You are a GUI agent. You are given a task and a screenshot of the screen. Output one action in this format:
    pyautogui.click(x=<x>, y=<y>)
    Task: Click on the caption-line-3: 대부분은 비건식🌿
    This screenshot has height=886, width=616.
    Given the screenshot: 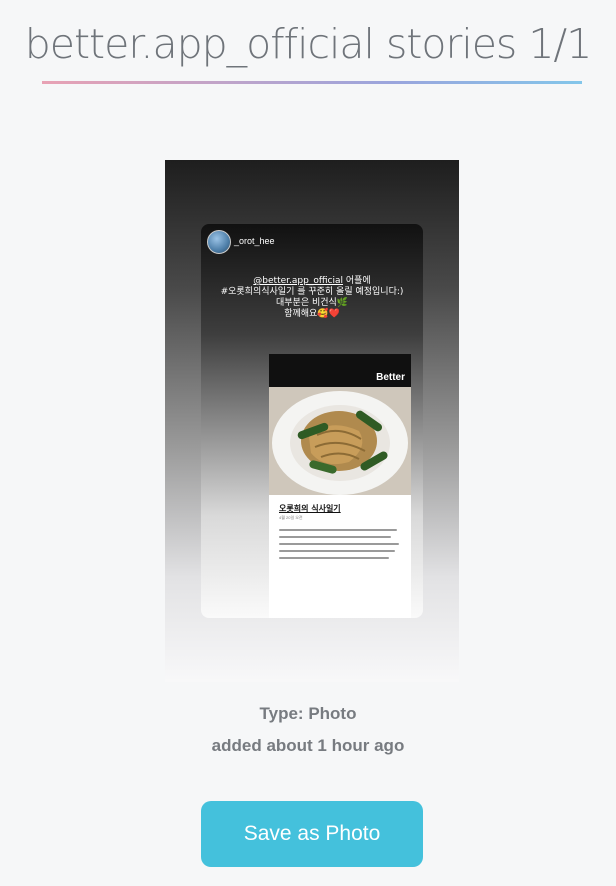 What is the action you would take?
    pyautogui.click(x=312, y=303)
    